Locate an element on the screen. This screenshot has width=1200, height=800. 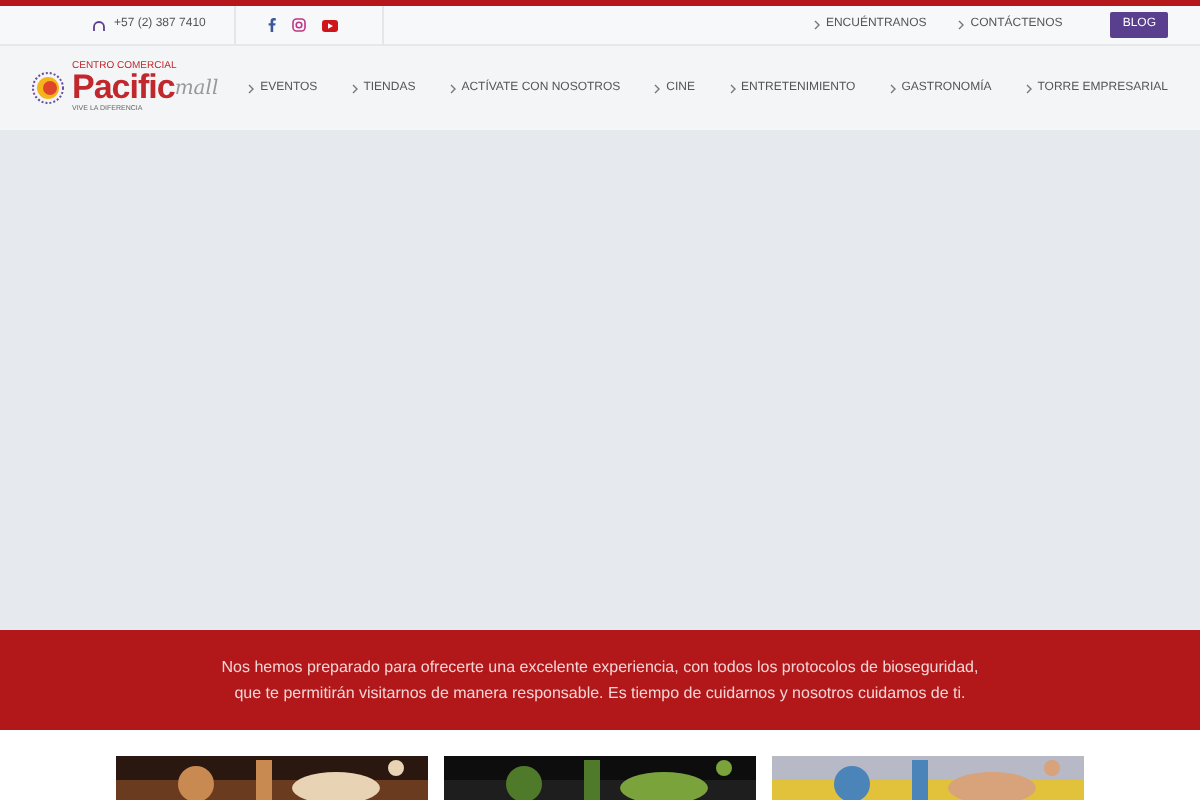
instagram-icon is located at coordinates (298, 25).